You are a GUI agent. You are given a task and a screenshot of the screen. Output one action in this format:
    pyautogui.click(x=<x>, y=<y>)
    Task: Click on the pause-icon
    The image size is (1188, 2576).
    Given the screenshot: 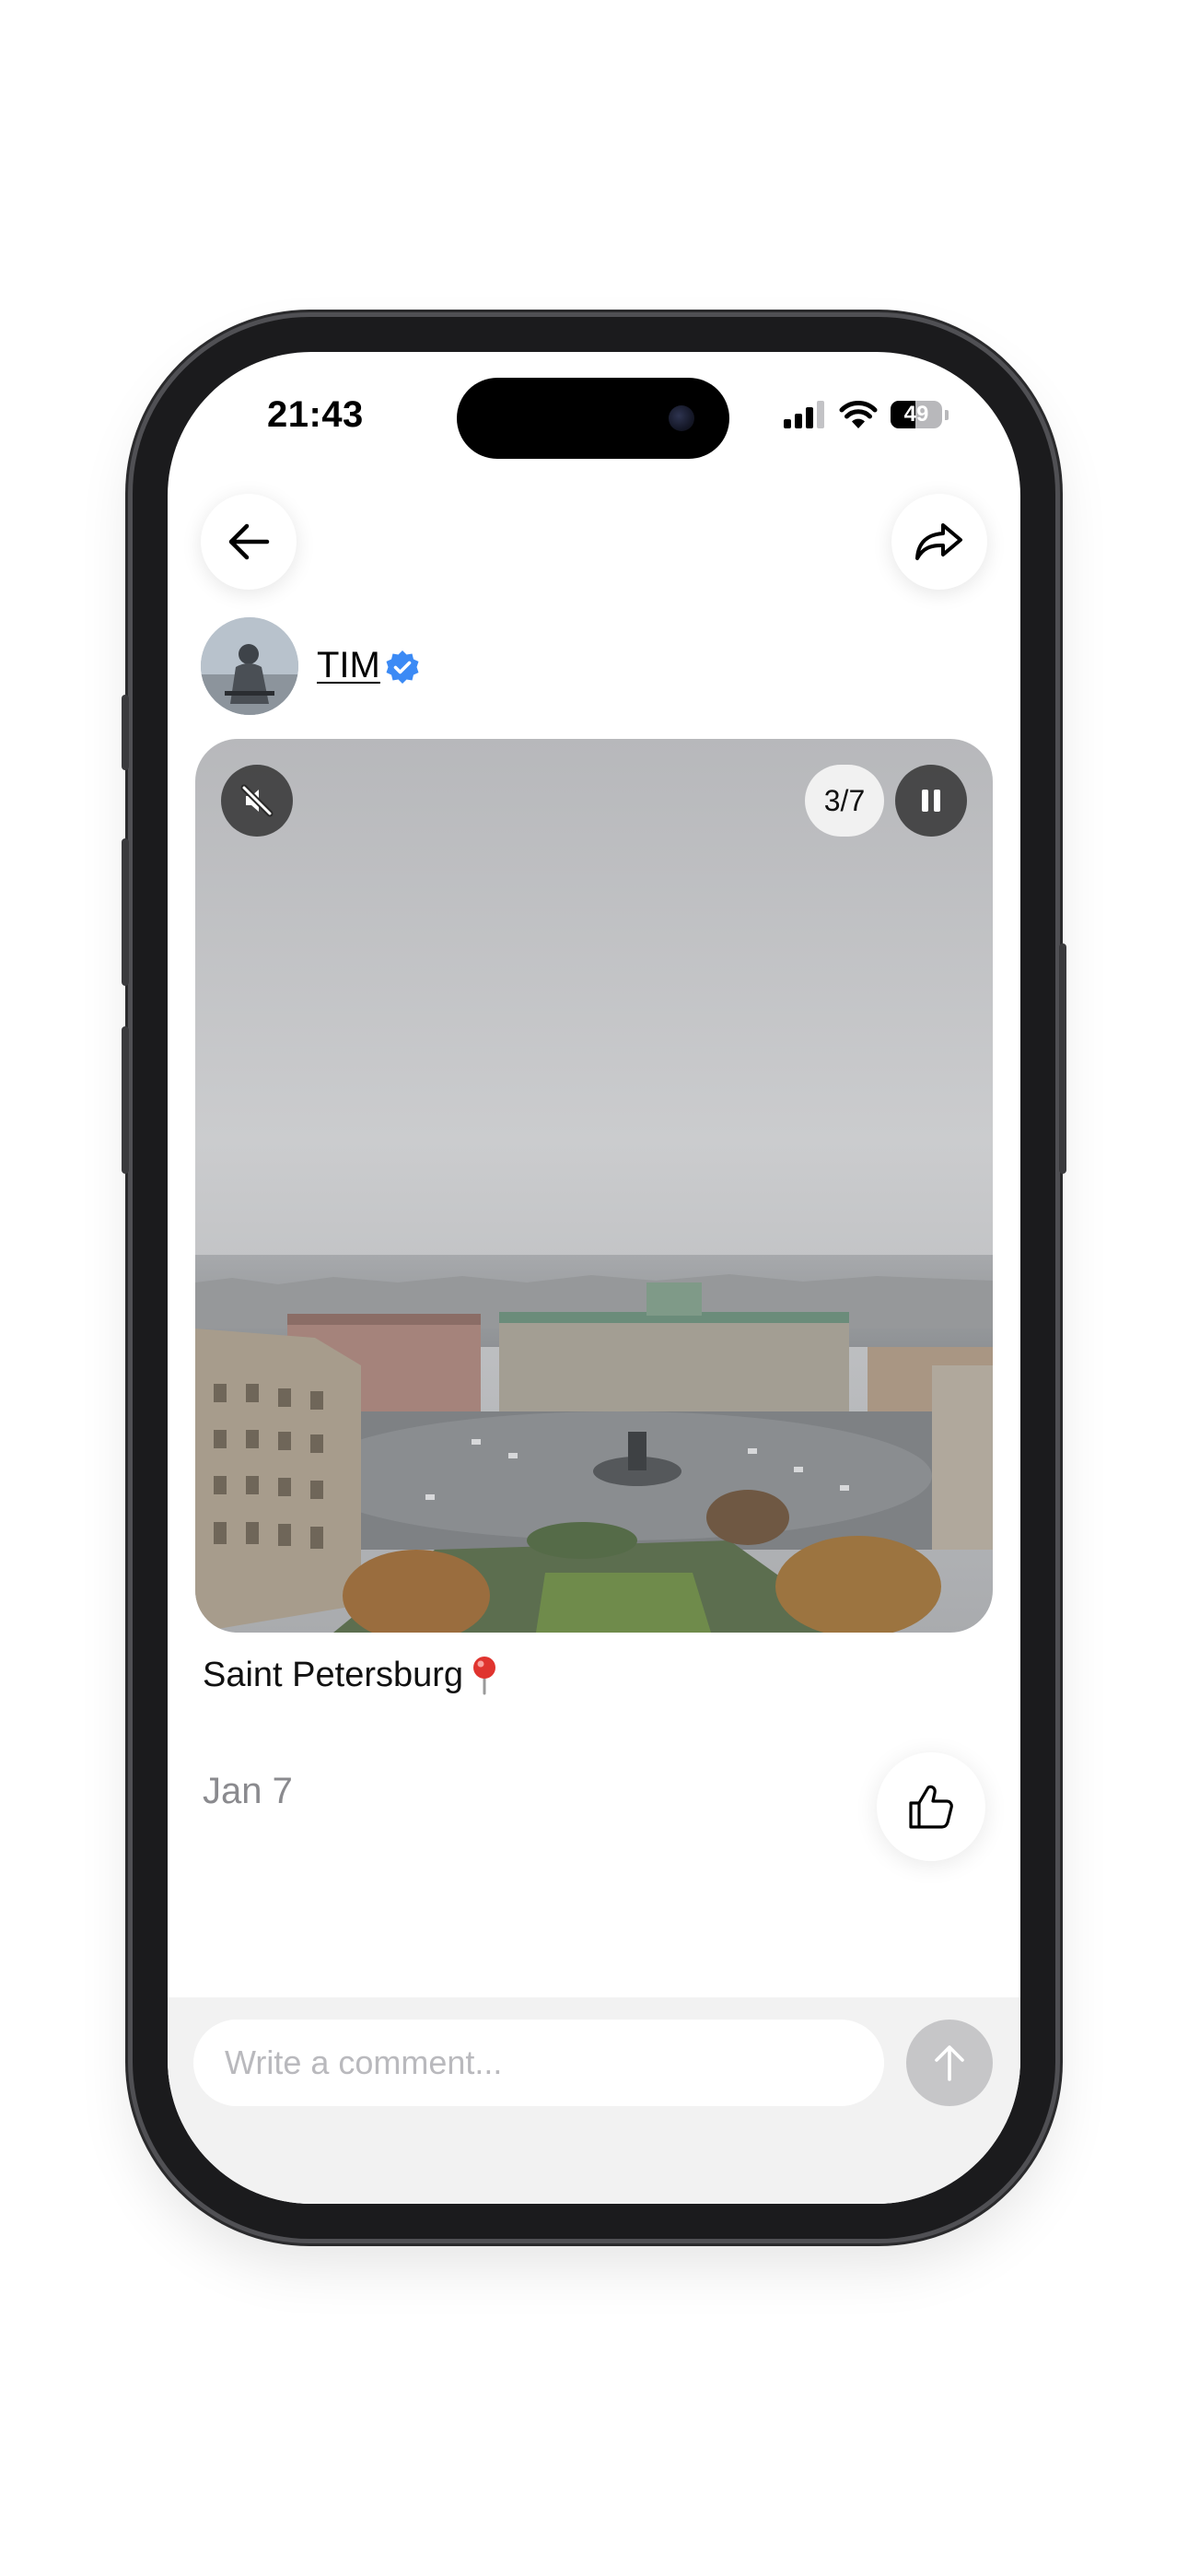 What is the action you would take?
    pyautogui.click(x=931, y=801)
    